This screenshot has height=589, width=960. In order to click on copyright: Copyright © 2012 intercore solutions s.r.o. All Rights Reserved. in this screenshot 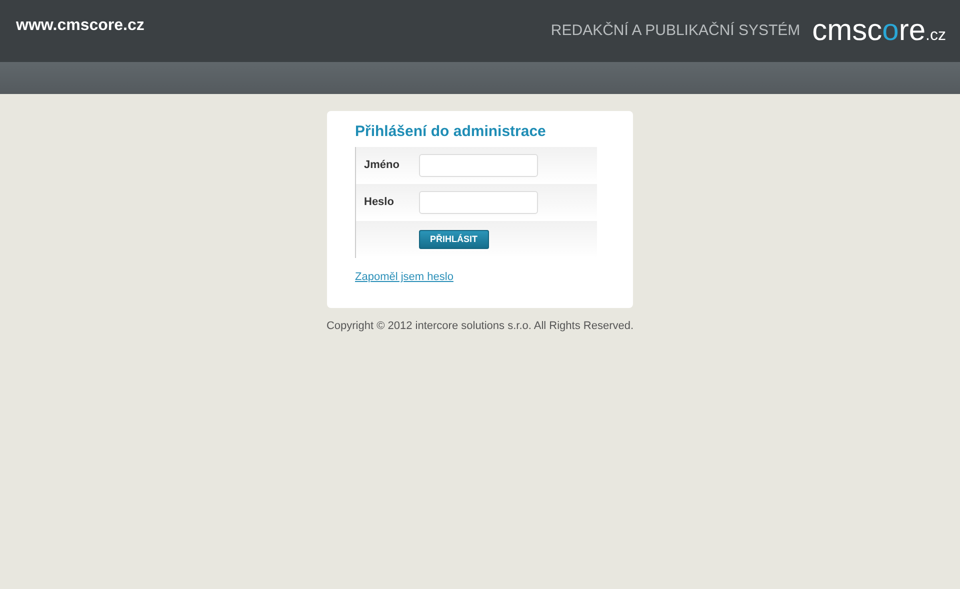, I will do `click(480, 326)`.